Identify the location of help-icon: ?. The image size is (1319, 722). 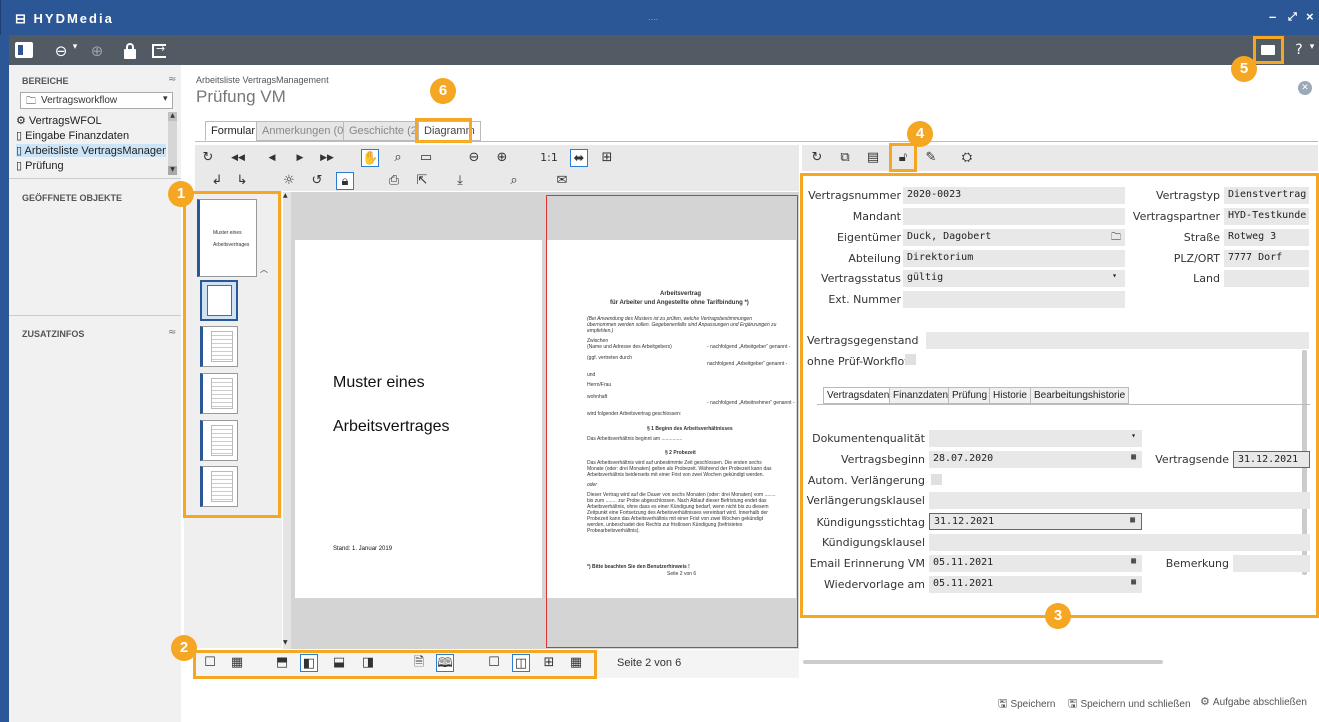
(1299, 50).